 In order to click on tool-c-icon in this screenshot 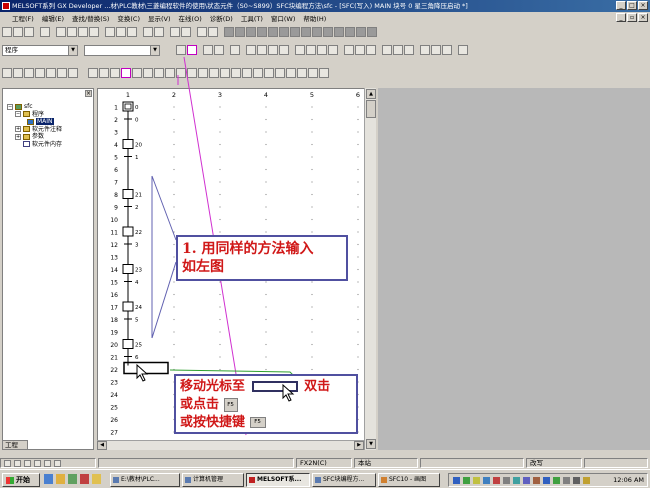, I will do `click(251, 32)`.